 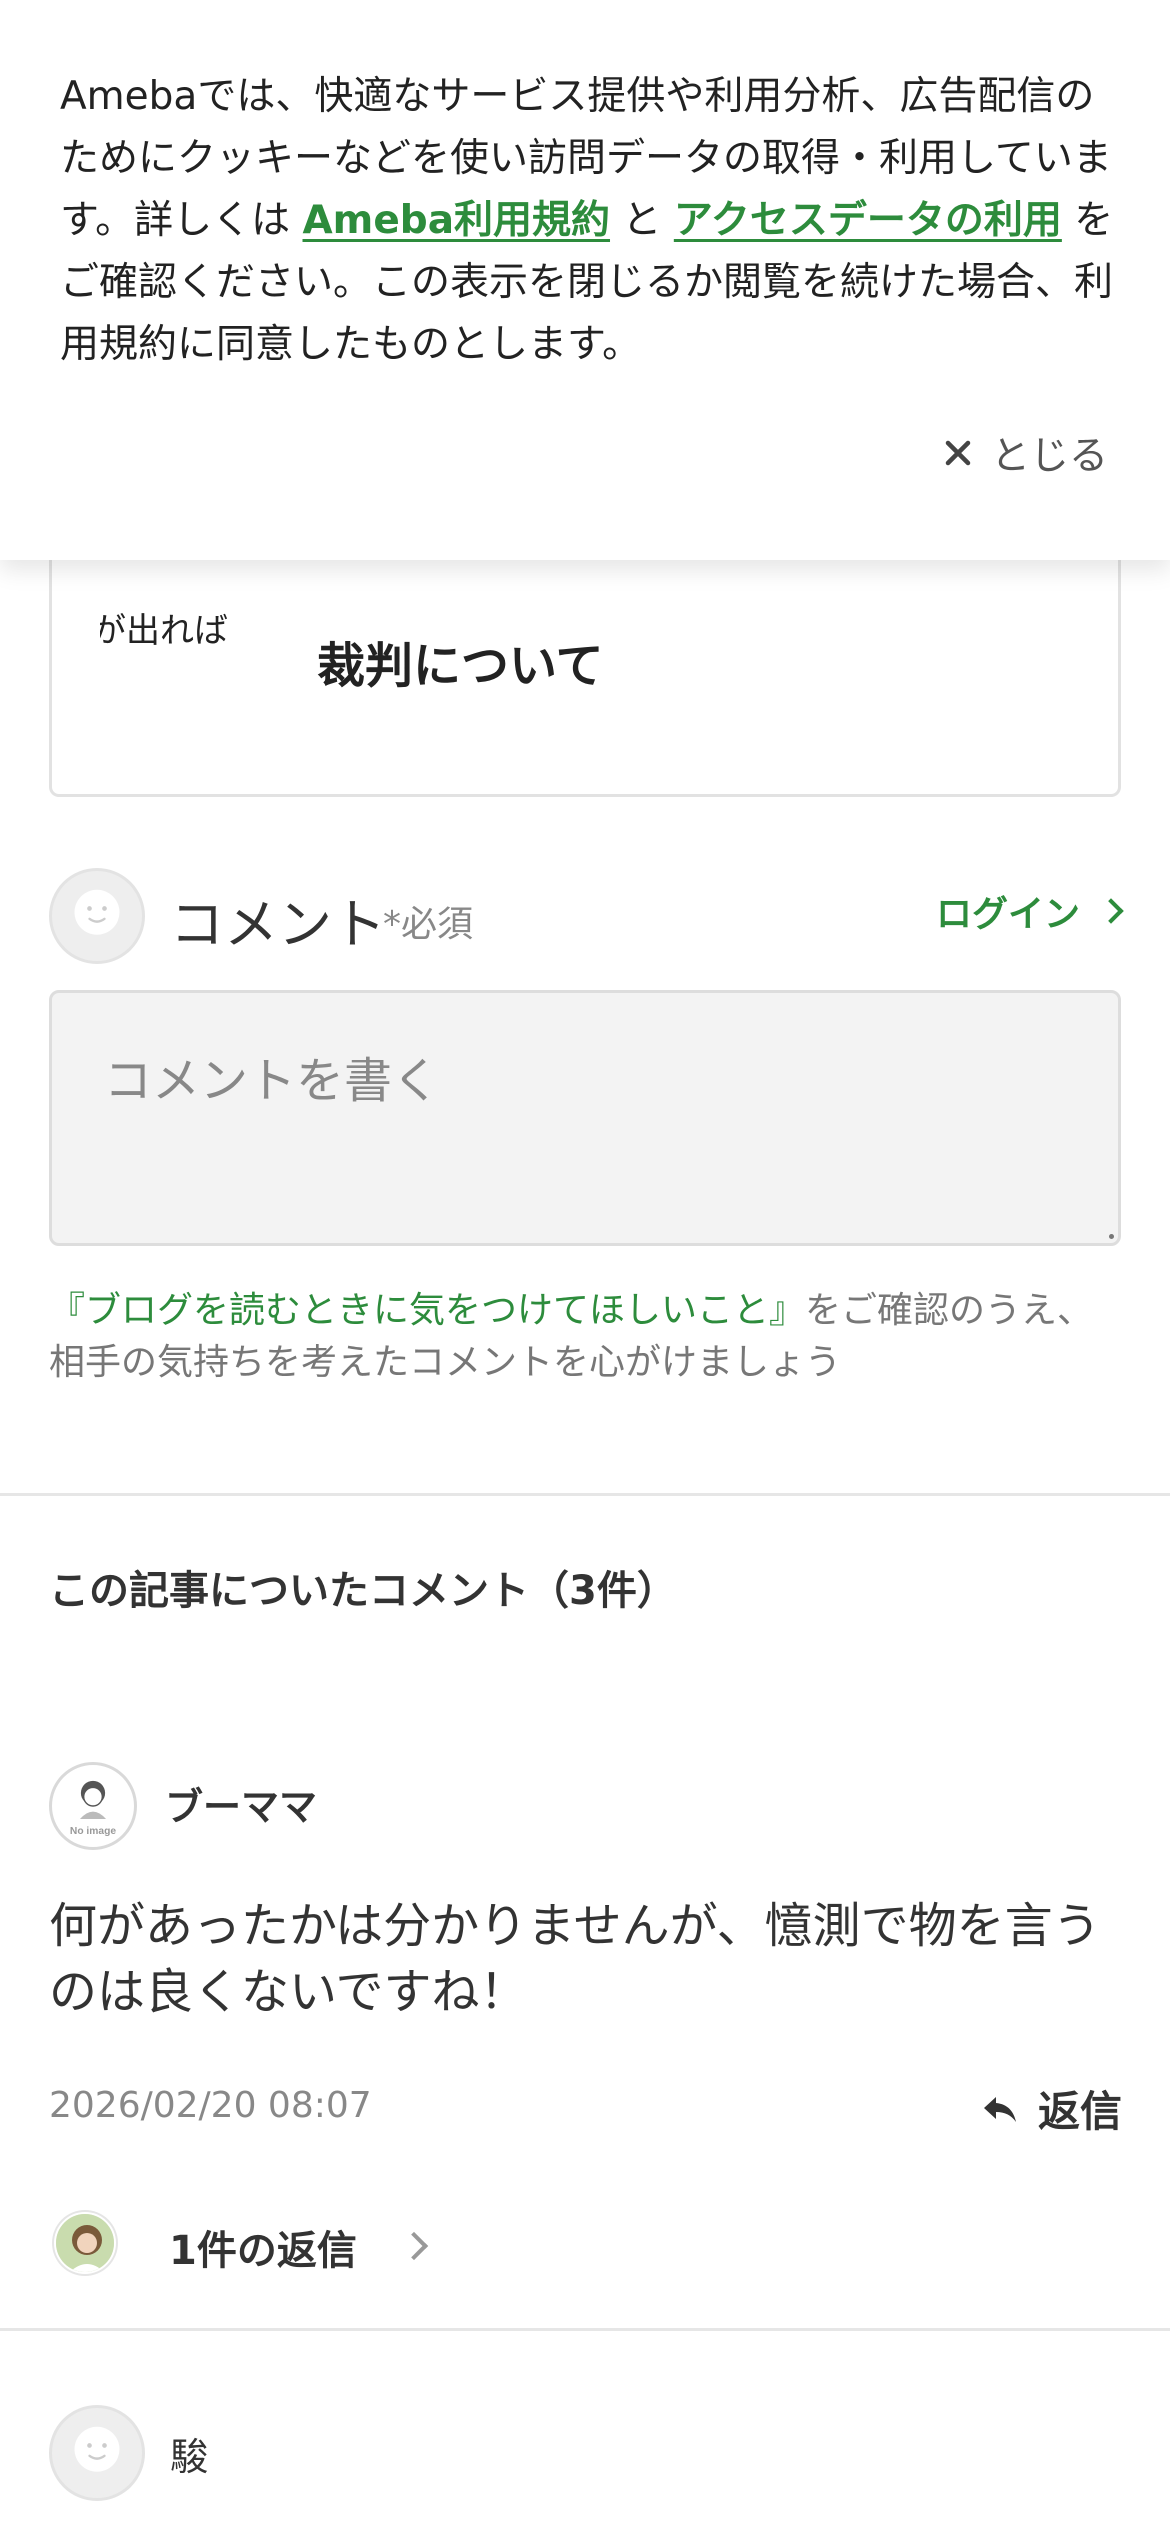 I want to click on article-thumbnail: が出れば, so click(x=164, y=631).